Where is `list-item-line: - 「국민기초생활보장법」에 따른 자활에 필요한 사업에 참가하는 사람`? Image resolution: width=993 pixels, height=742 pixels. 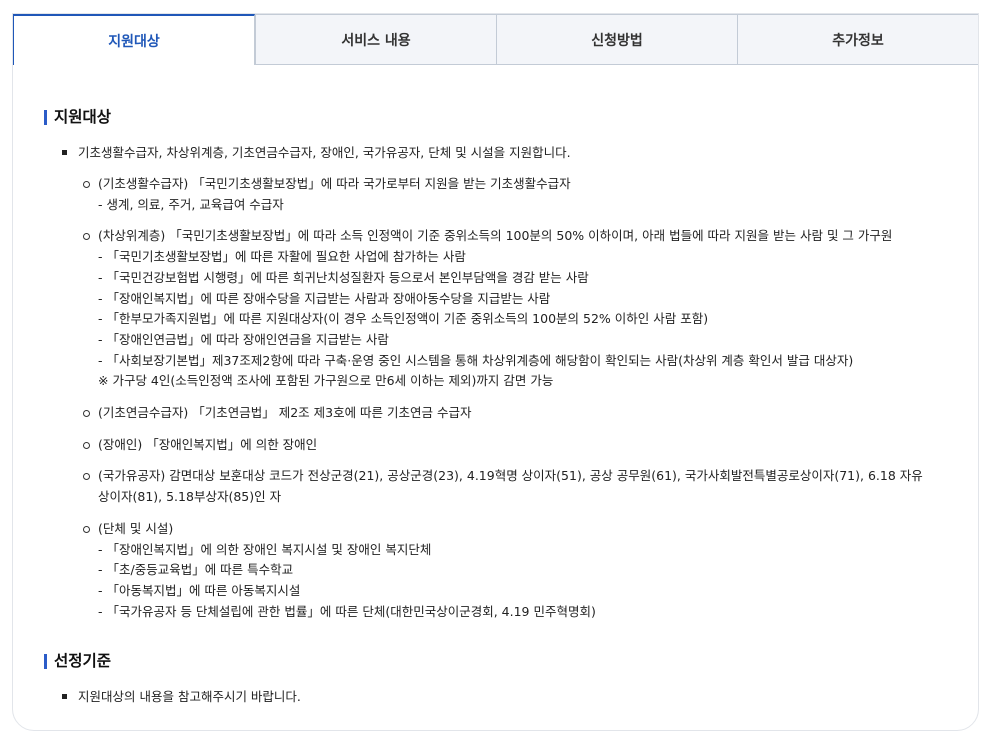
list-item-line: - 「국민기초생활보장법」에 따른 자활에 필요한 사업에 참가하는 사람 is located at coordinates (282, 257).